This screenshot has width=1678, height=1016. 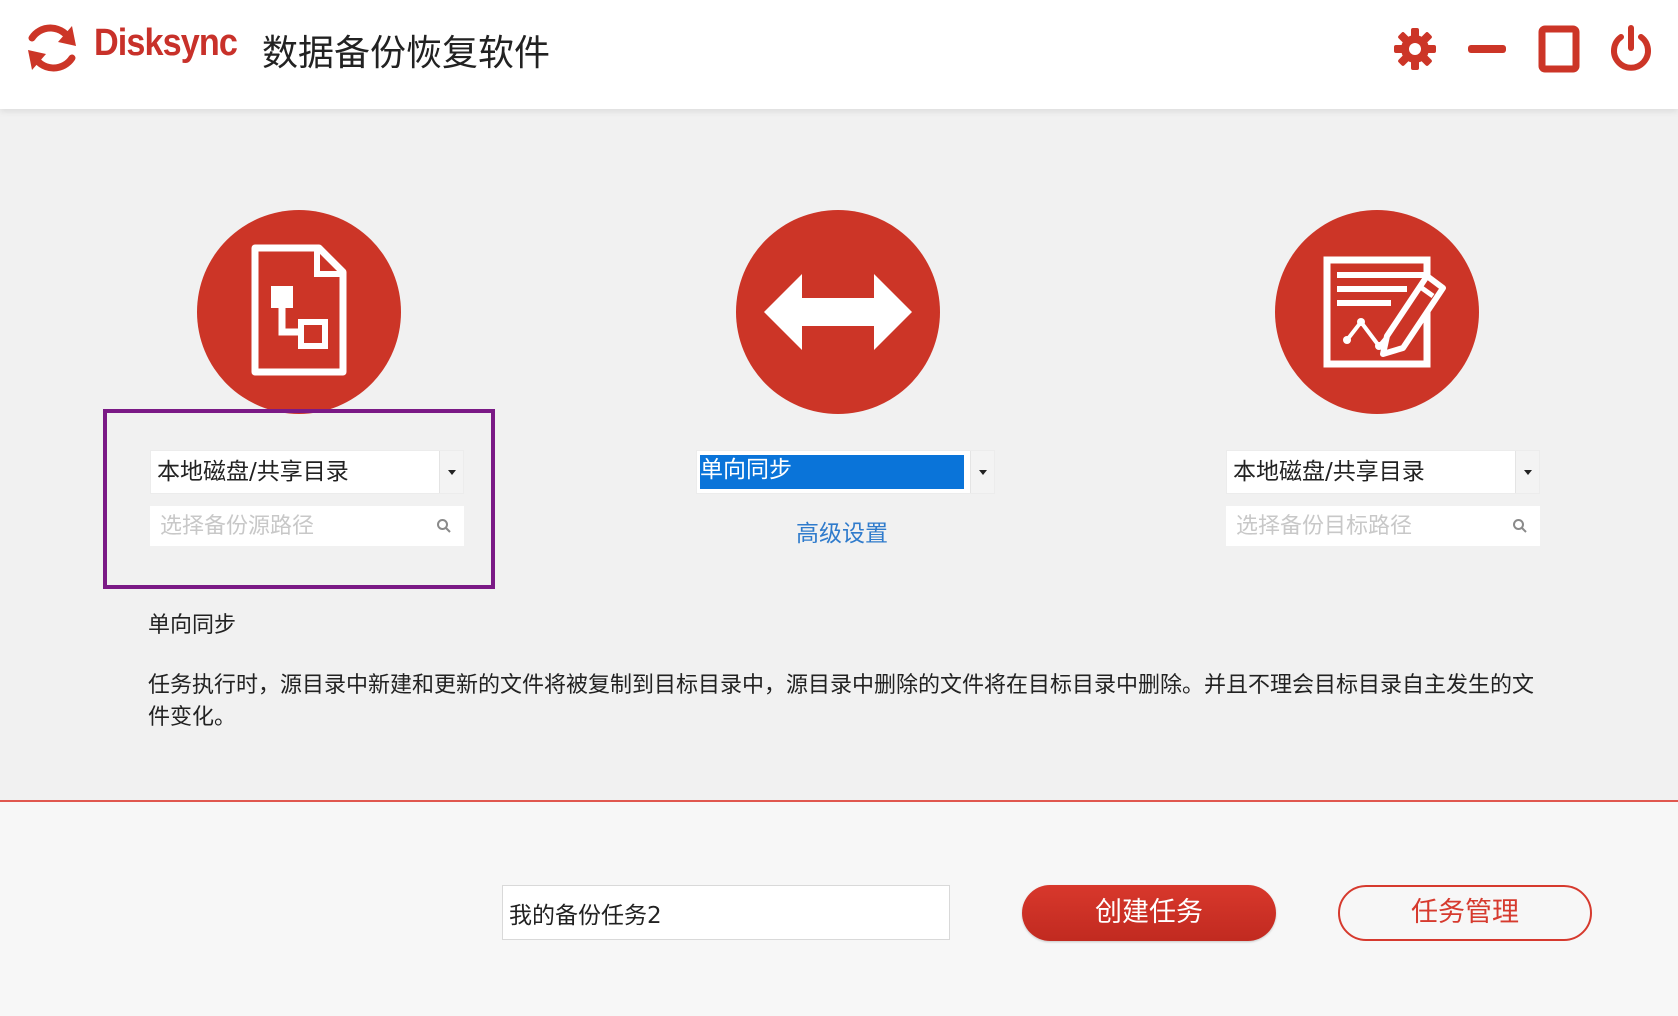 What do you see at coordinates (406, 53) in the screenshot?
I see `app-title: 数据备份恢复软件` at bounding box center [406, 53].